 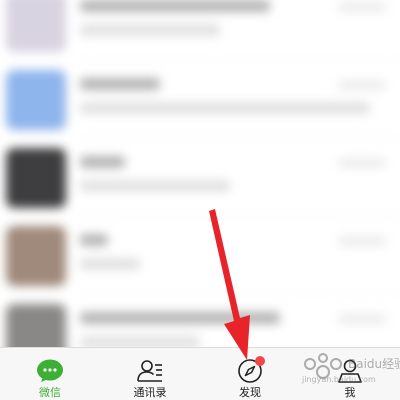 I want to click on tab-label: 通讯录, so click(x=150, y=392).